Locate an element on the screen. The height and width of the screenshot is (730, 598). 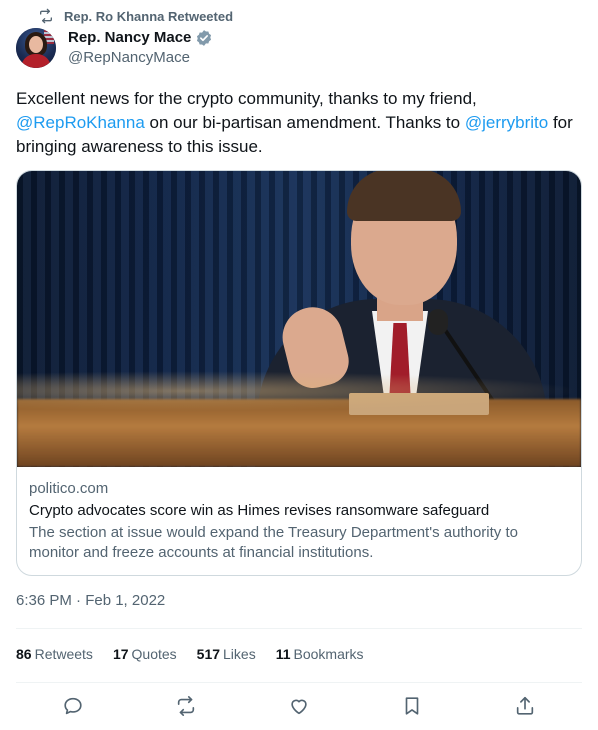
card-domain: politico.com is located at coordinates (69, 488).